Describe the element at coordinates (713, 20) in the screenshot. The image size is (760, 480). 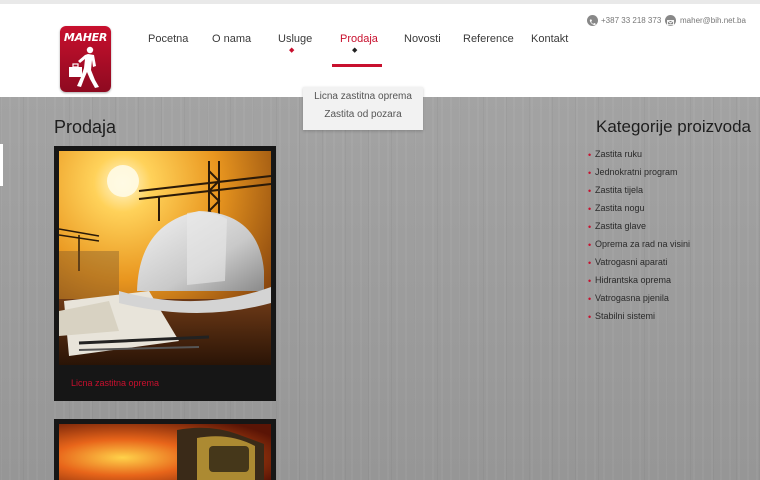
I see `email-address: maher@bih.net.ba` at that location.